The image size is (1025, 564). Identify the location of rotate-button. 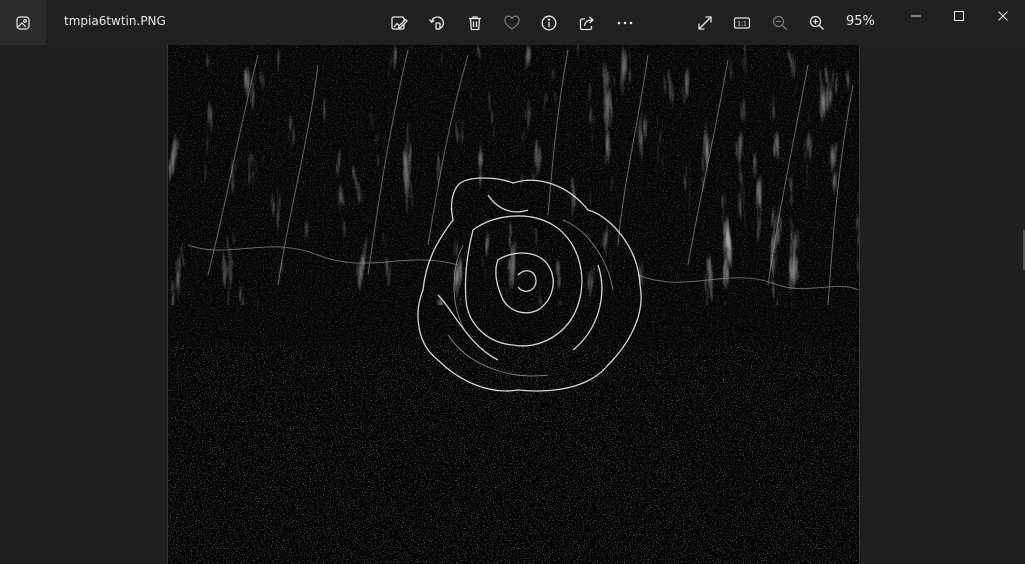
(437, 23).